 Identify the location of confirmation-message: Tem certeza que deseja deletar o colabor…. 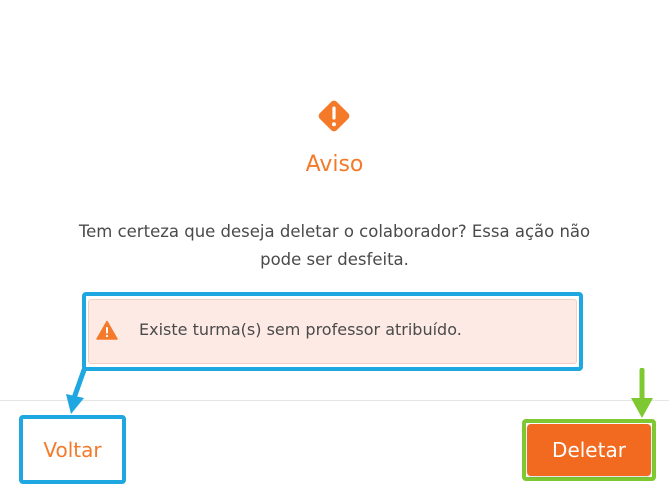
(334, 245).